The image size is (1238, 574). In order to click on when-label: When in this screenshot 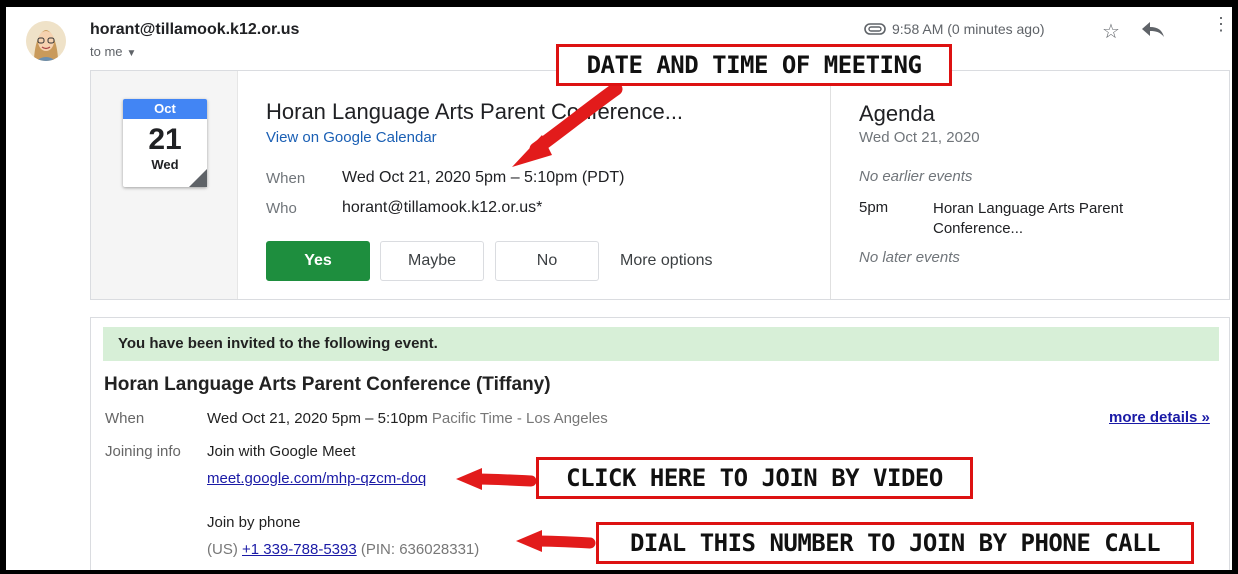, I will do `click(286, 178)`.